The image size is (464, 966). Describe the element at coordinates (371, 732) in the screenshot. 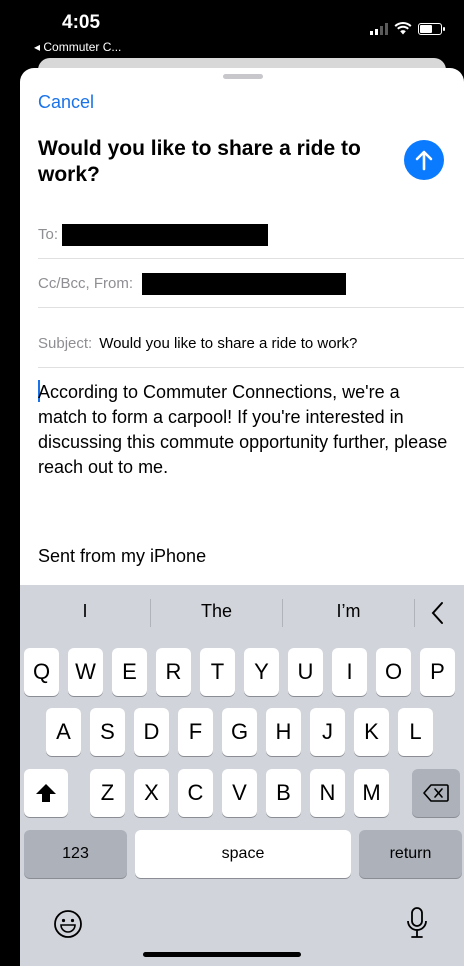

I see `key-k: K` at that location.